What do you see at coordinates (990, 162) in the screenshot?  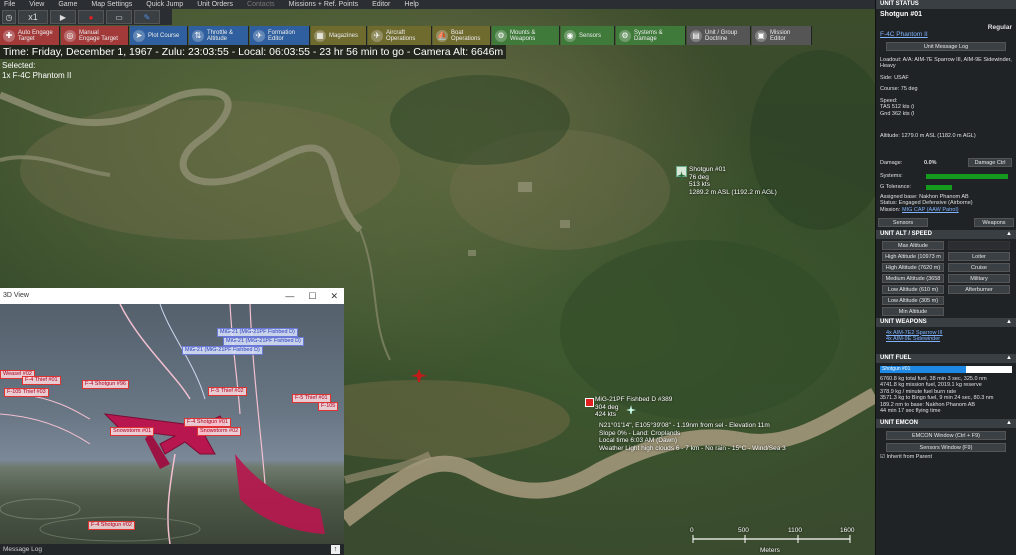 I see `damage-control-button: Damage Ctrl` at bounding box center [990, 162].